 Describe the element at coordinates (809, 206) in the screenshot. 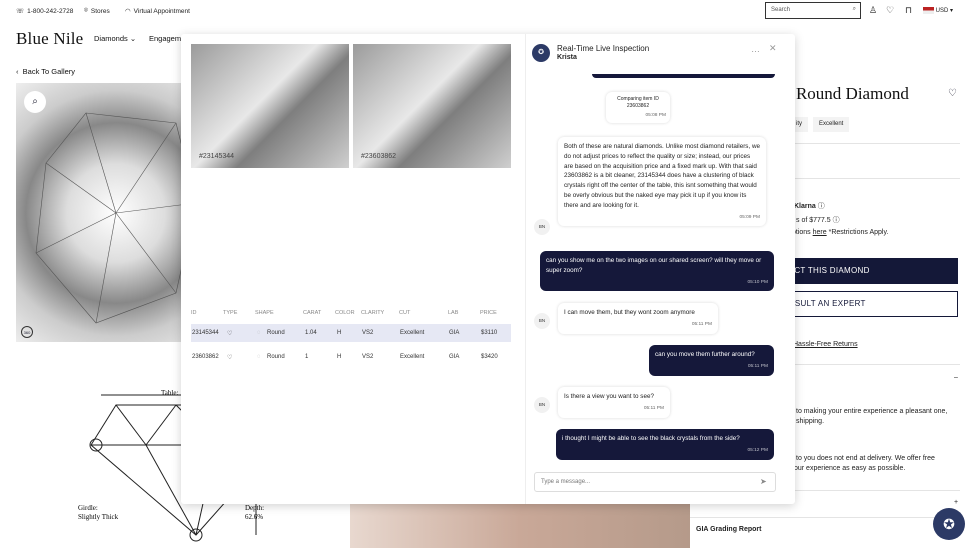

I see `klarna-label: Klarna ⓘ` at that location.